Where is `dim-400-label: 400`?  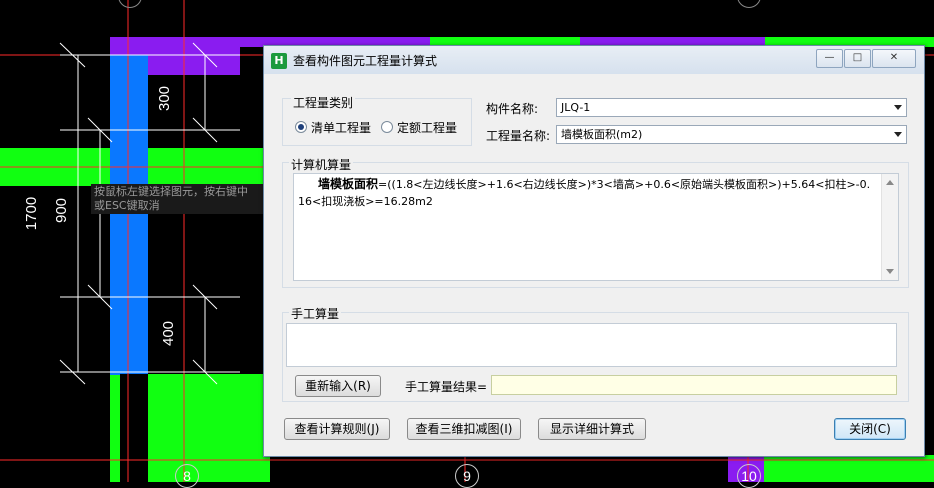 dim-400-label: 400 is located at coordinates (169, 333).